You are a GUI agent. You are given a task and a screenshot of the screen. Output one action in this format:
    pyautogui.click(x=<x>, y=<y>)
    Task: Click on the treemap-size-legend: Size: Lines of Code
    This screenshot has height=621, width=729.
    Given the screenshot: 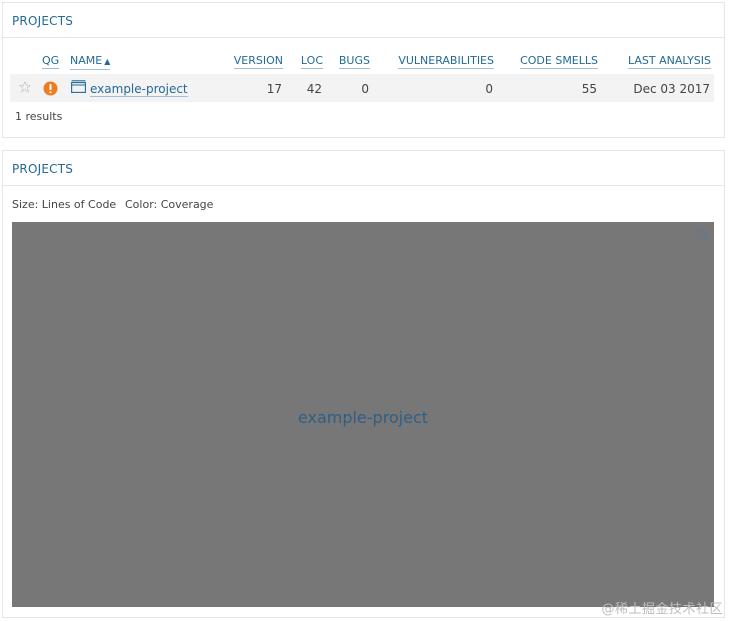 What is the action you would take?
    pyautogui.click(x=64, y=204)
    